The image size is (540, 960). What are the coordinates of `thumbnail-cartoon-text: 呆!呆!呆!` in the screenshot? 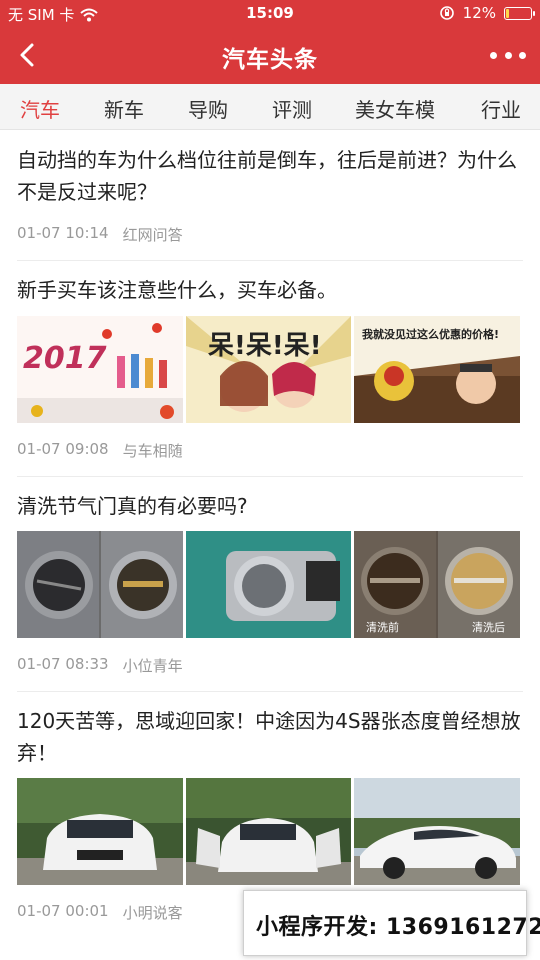 It's located at (265, 346).